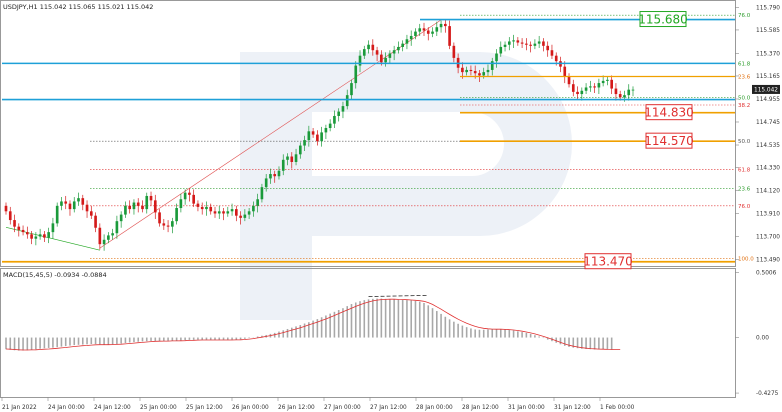 The image size is (782, 412). I want to click on y-tick-label: 114.535, so click(768, 146).